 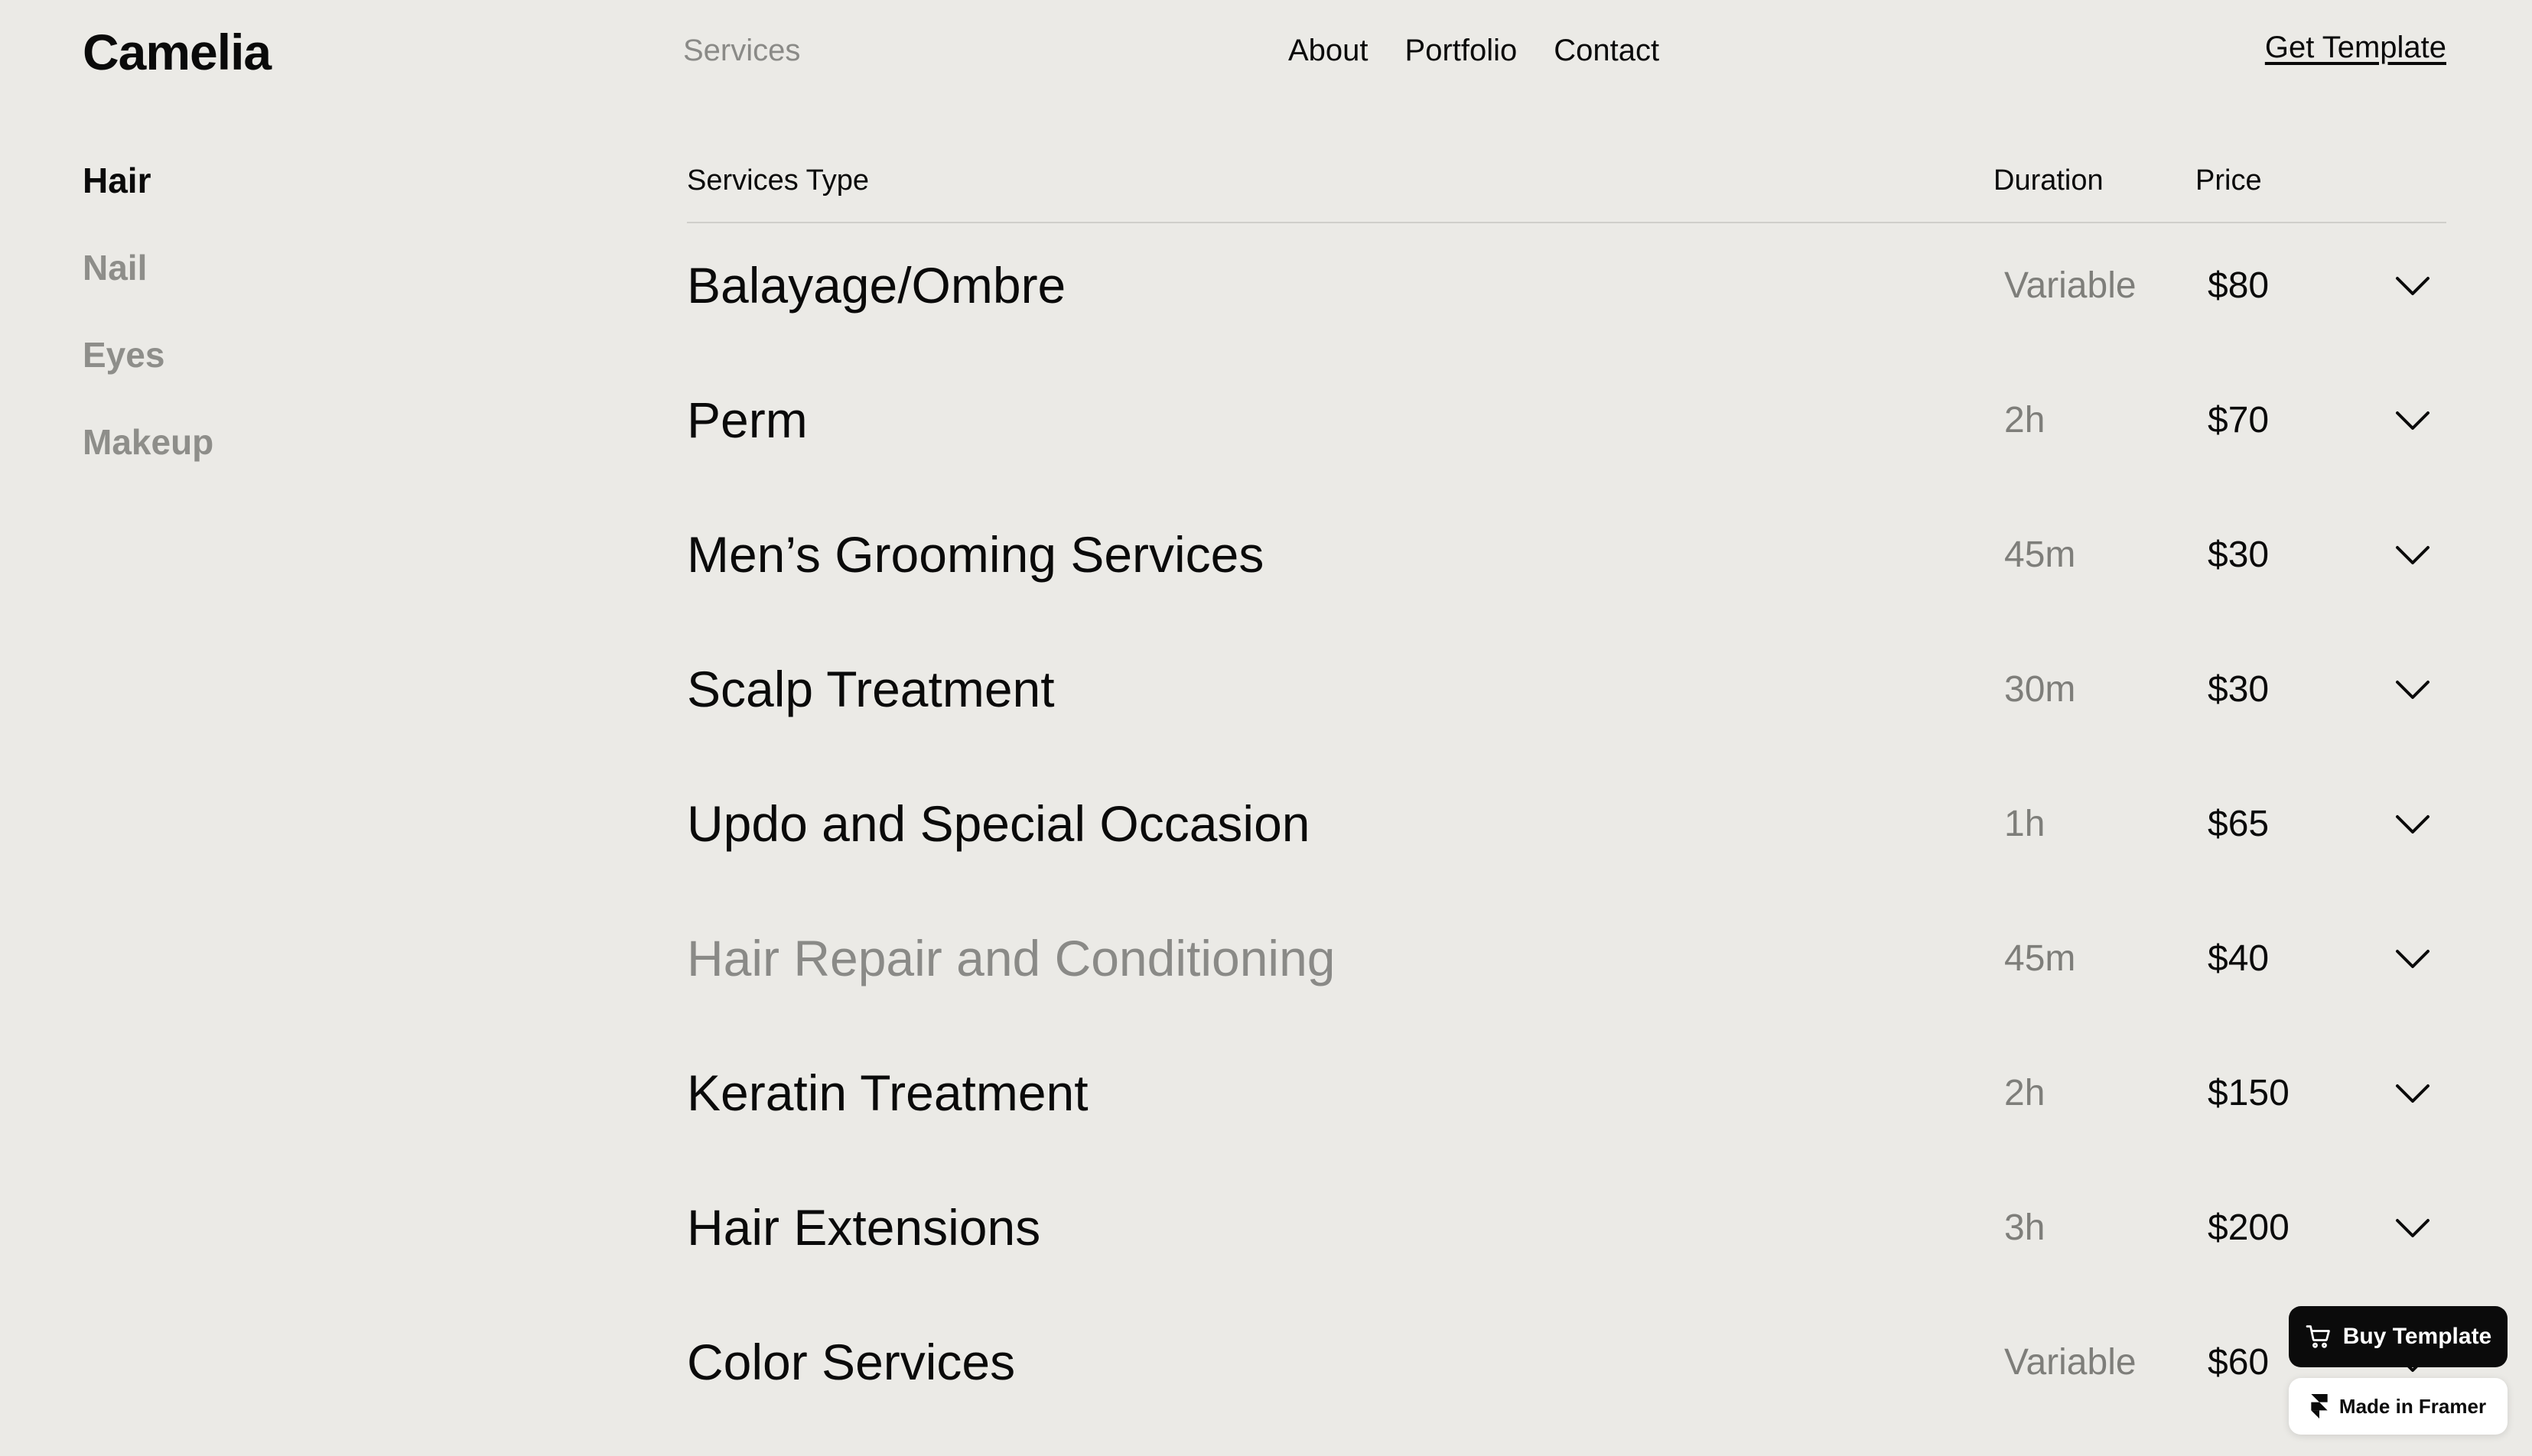 I want to click on framer-logo-icon, so click(x=2319, y=1406).